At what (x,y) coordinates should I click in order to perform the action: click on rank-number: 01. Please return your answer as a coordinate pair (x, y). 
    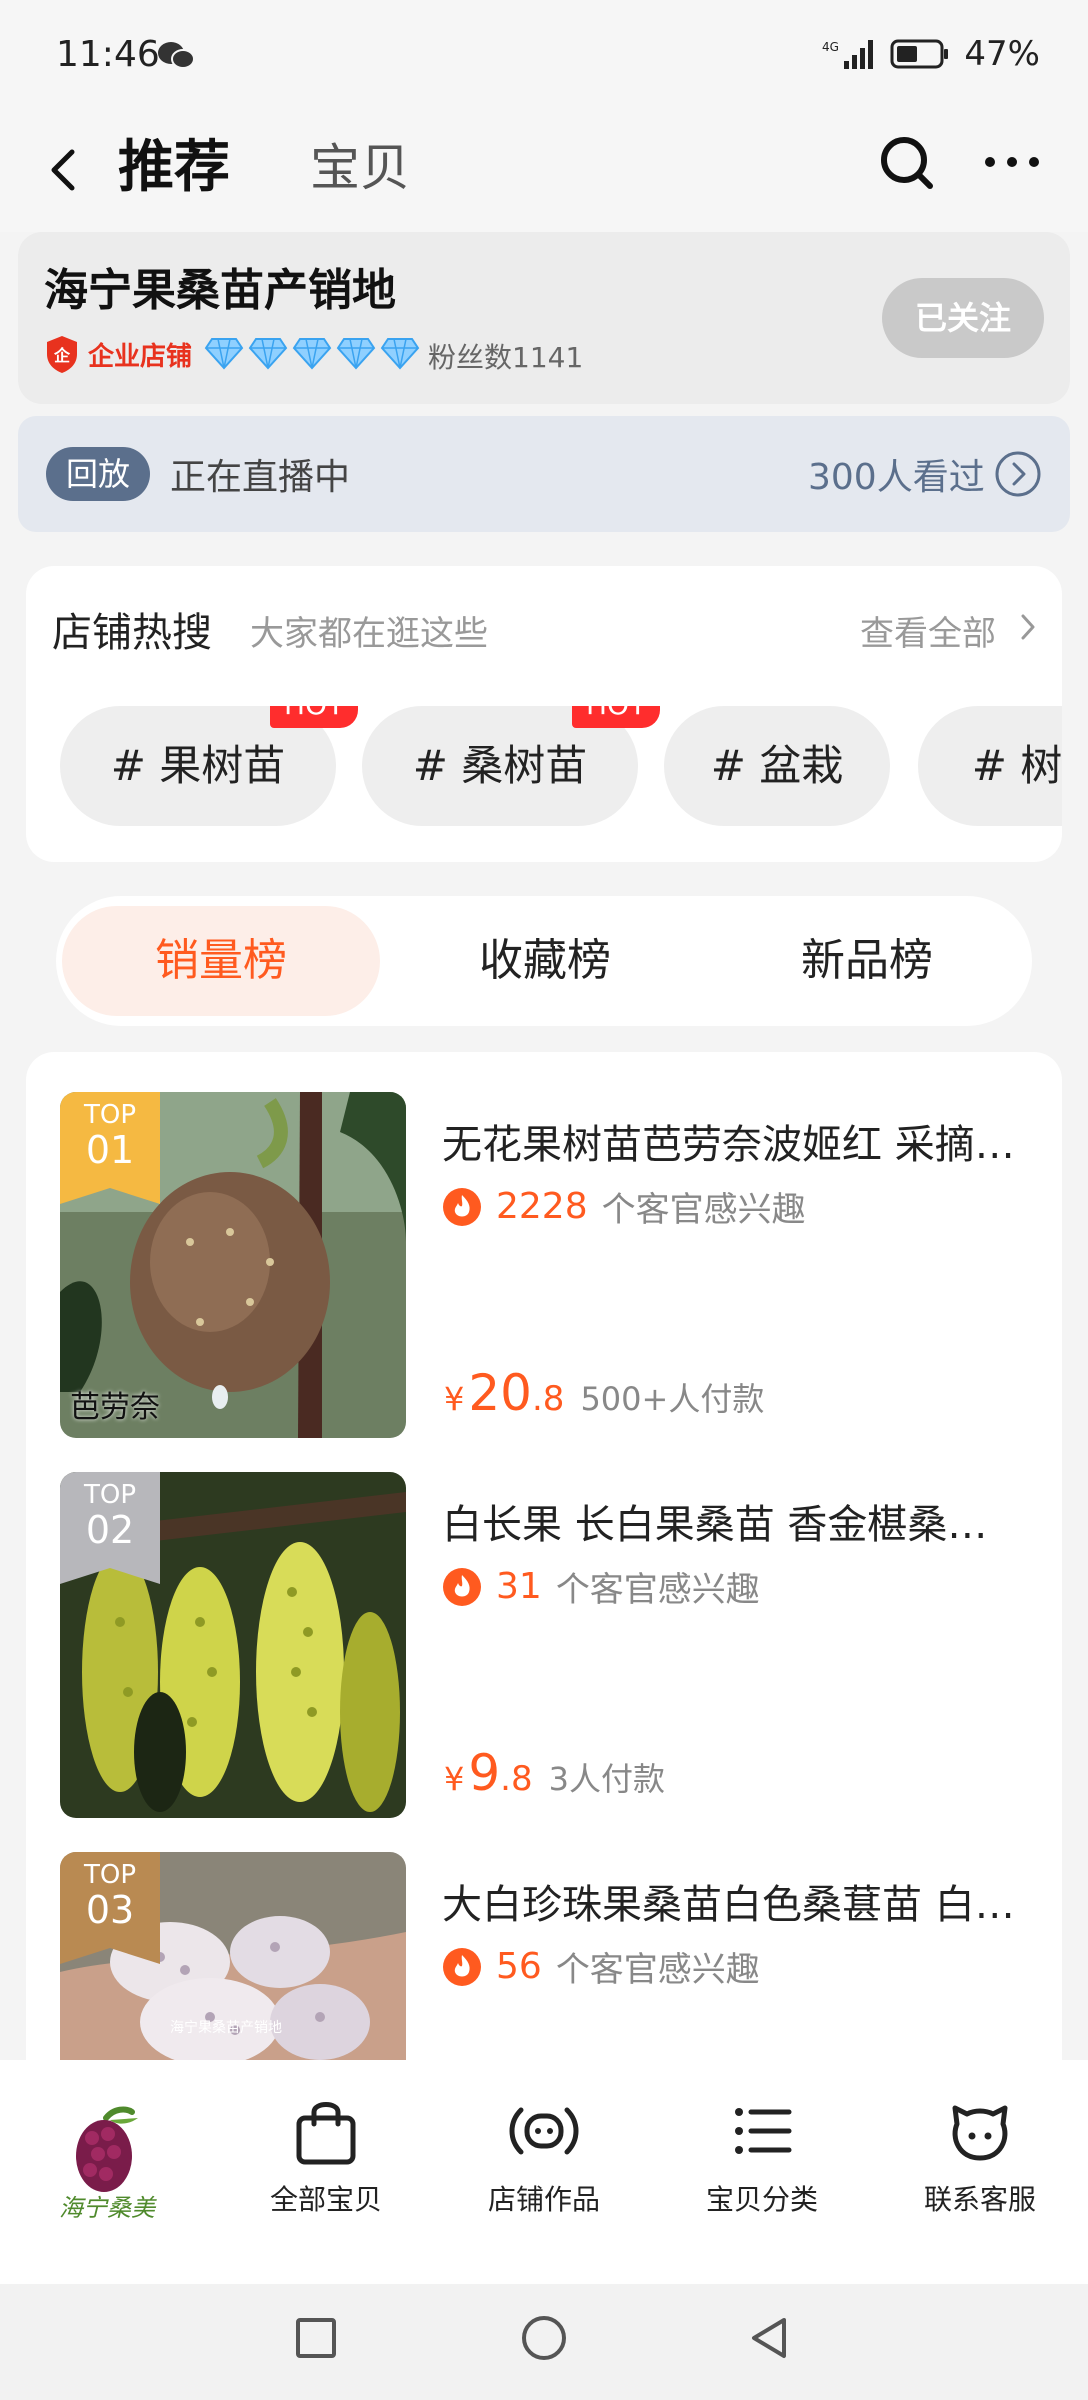
    Looking at the image, I should click on (110, 1150).